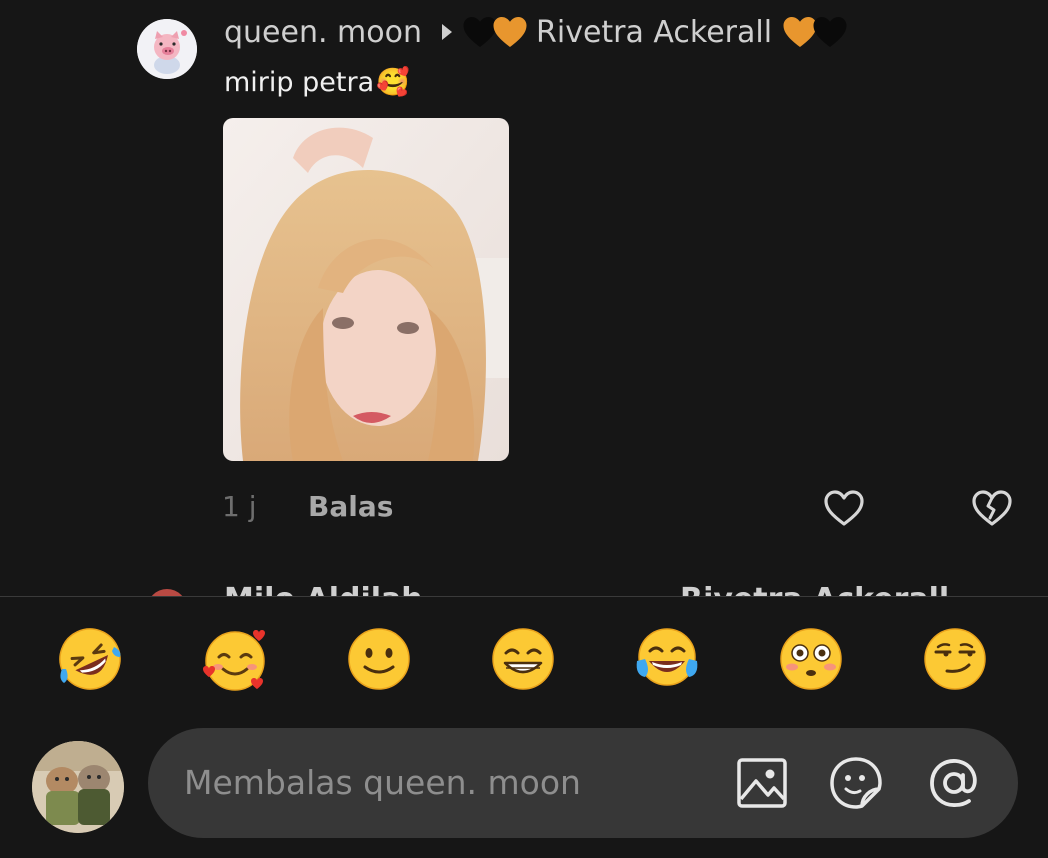 This screenshot has height=858, width=1048. I want to click on reply-arrow-icon, so click(447, 32).